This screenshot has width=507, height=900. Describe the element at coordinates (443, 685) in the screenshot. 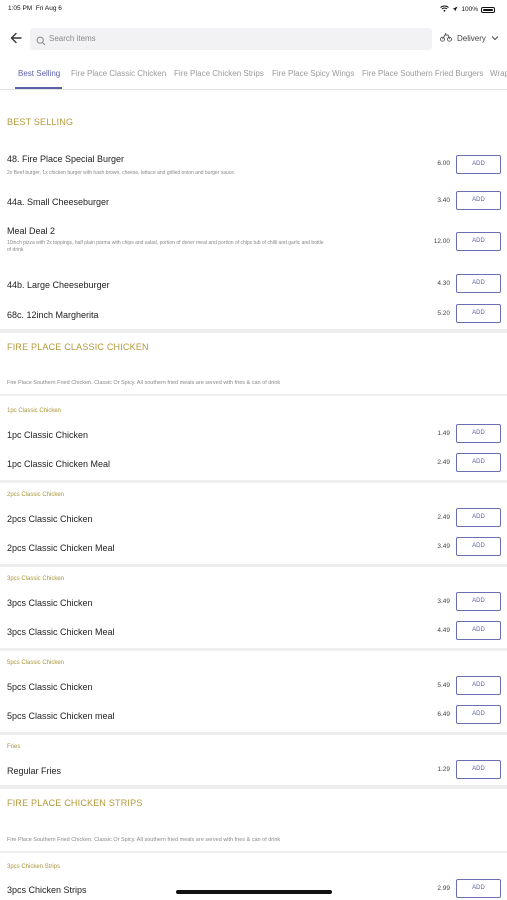

I see `item-price: 5.49` at that location.